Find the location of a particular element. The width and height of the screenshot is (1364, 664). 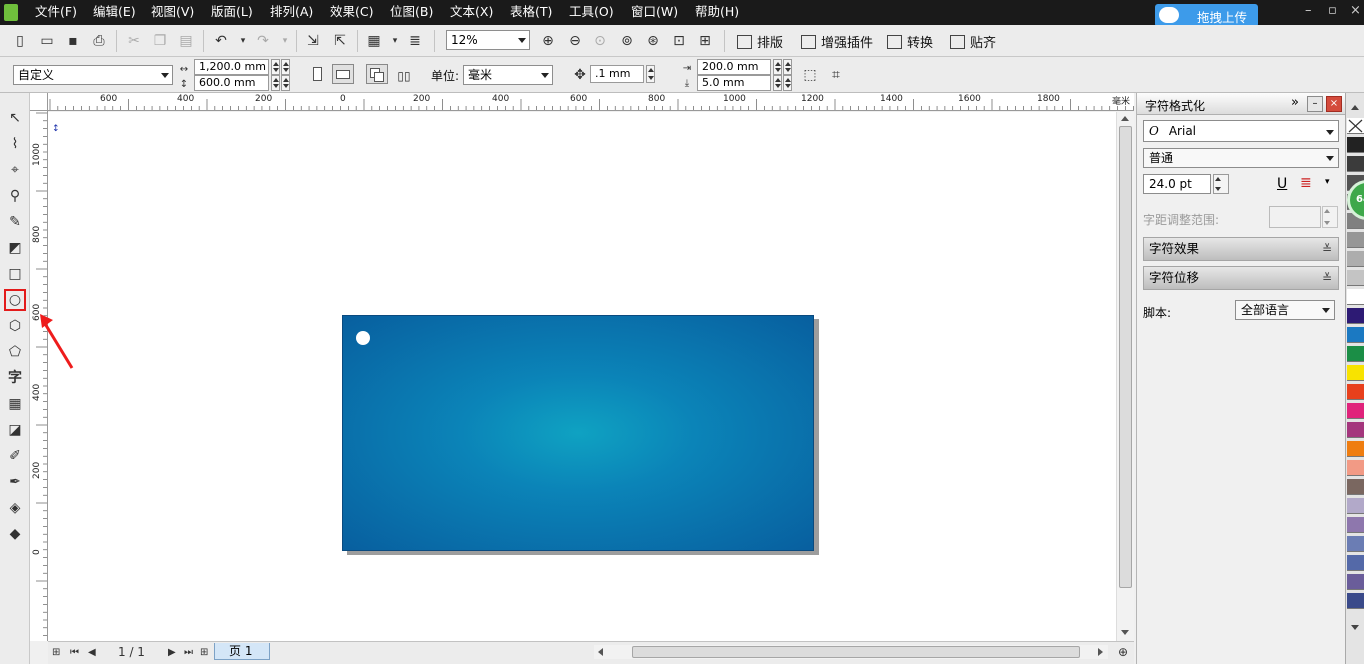

undo-icon: ↶ is located at coordinates (221, 41).